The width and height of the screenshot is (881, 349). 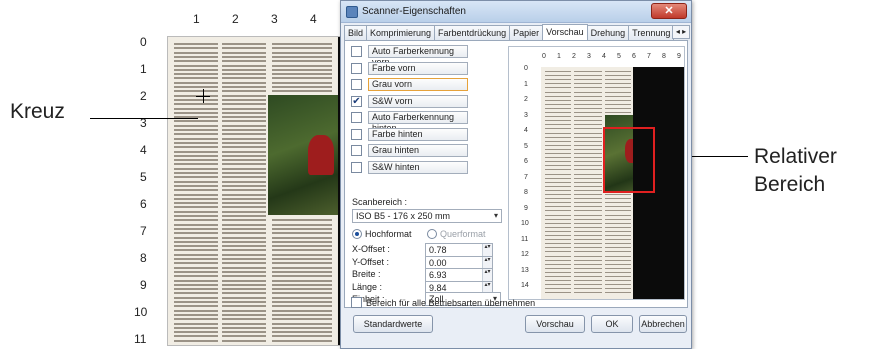 What do you see at coordinates (418, 150) in the screenshot?
I see `image-option-button: Grau hinten` at bounding box center [418, 150].